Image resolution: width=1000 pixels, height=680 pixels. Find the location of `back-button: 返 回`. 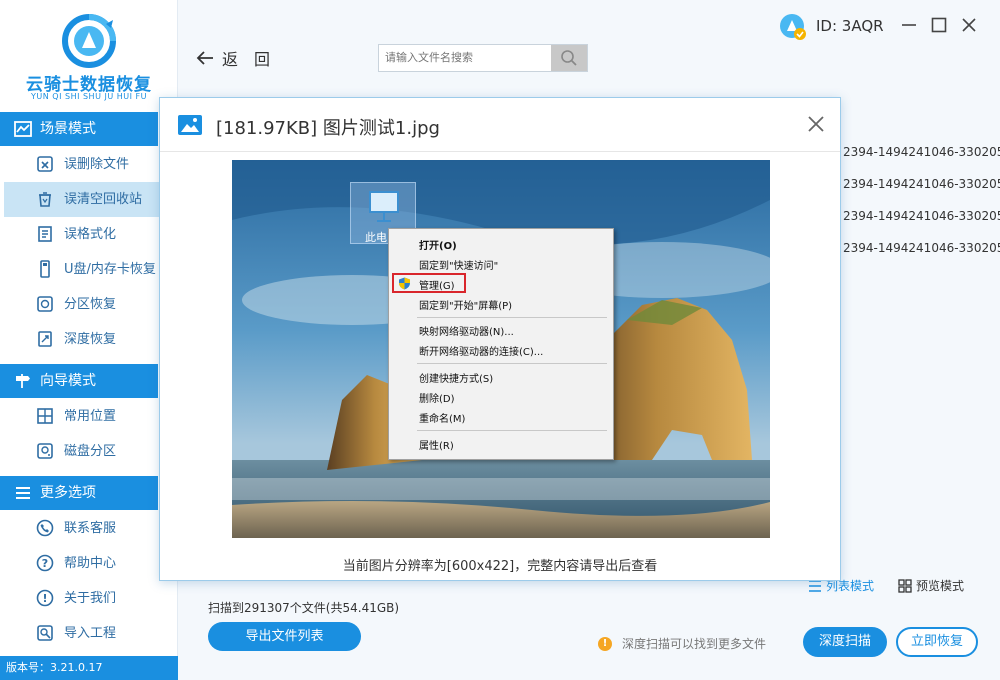

back-button: 返 回 is located at coordinates (233, 58).